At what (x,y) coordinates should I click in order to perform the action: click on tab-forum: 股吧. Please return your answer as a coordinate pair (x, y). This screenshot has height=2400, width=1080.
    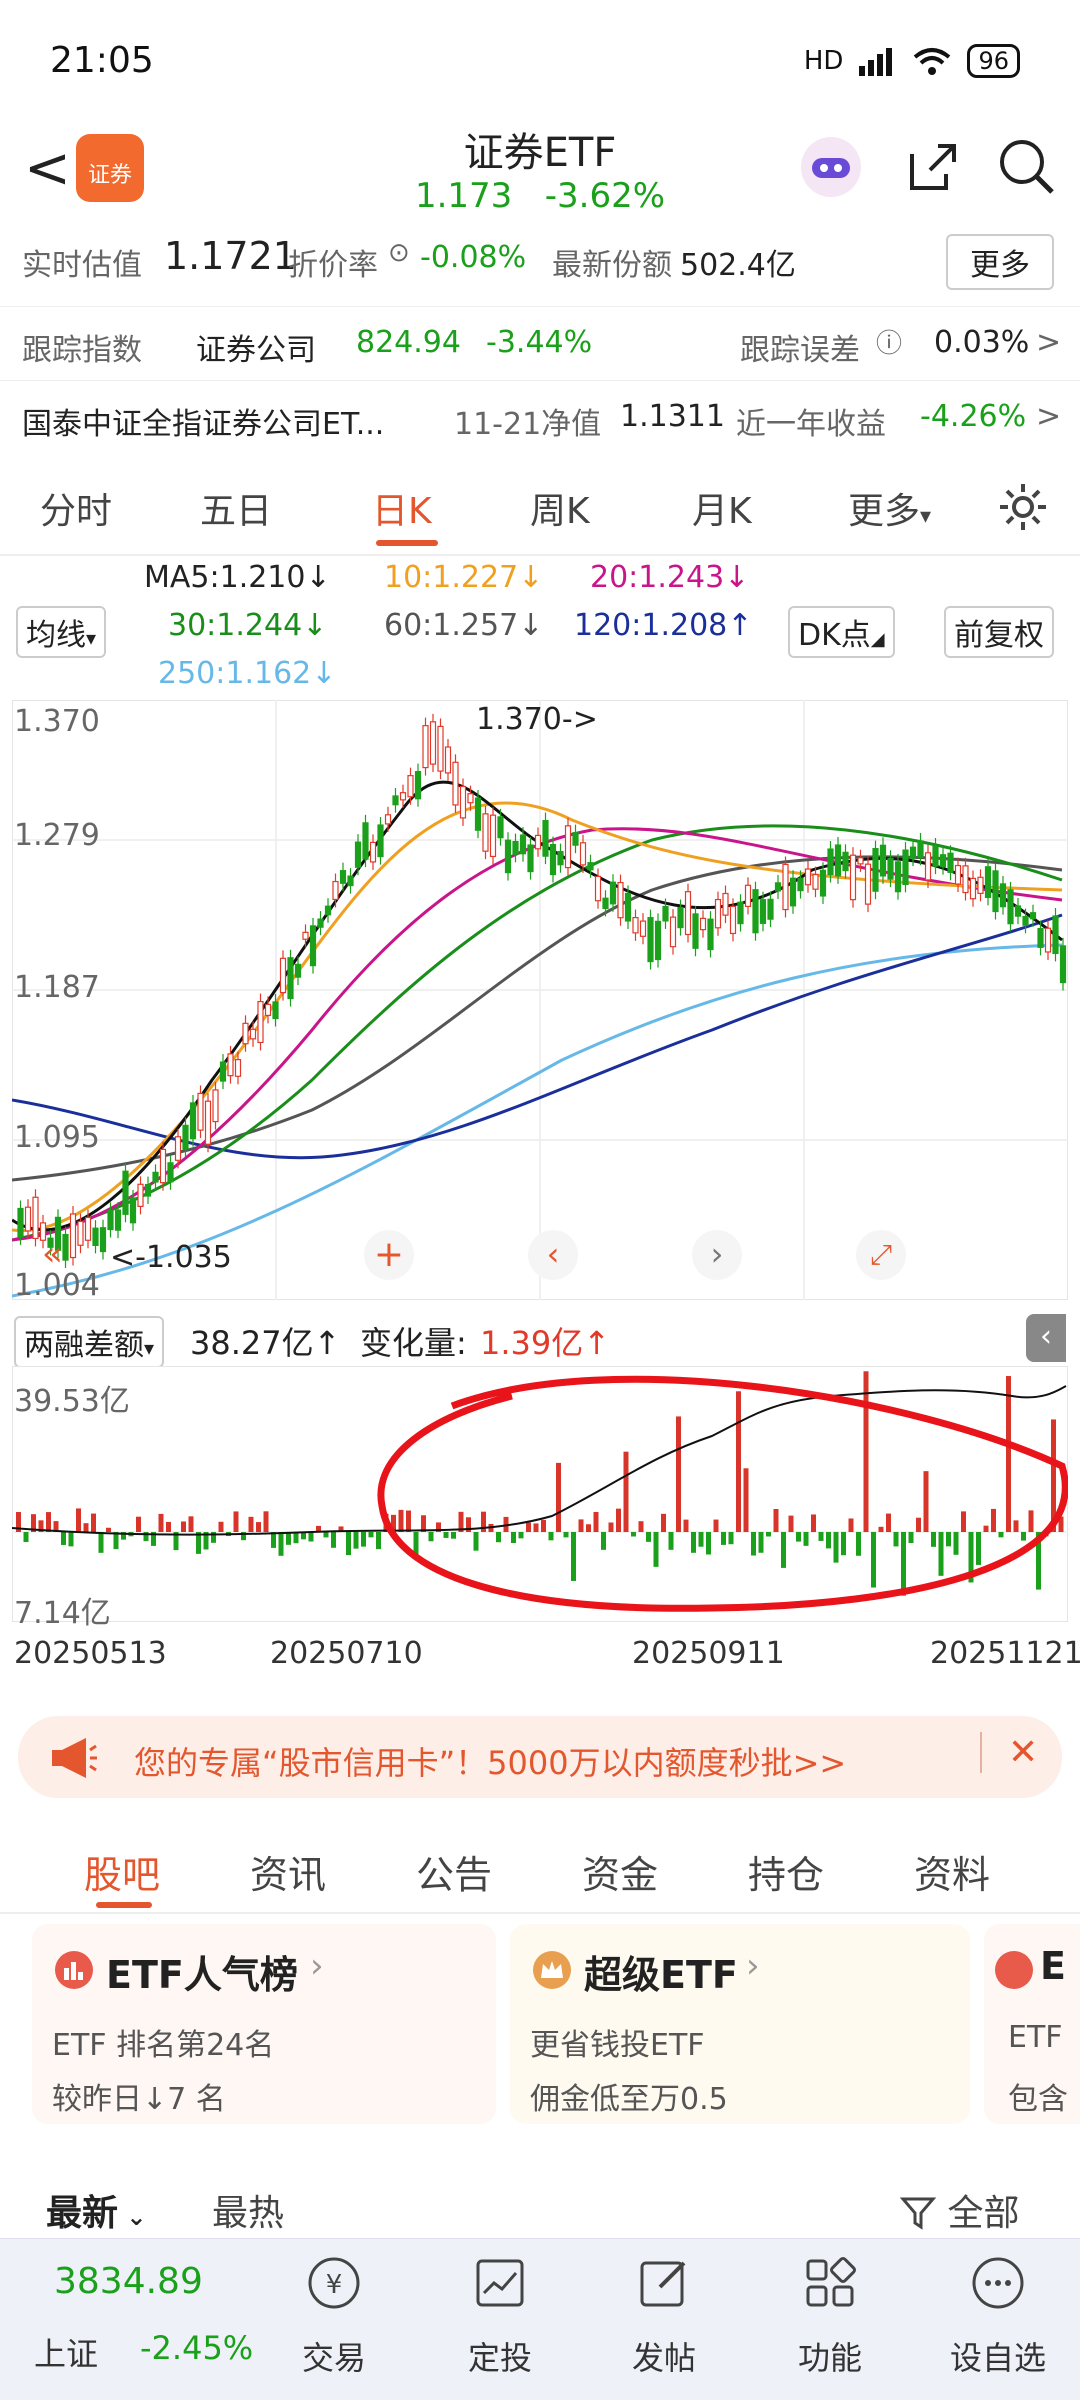
    Looking at the image, I should click on (122, 1871).